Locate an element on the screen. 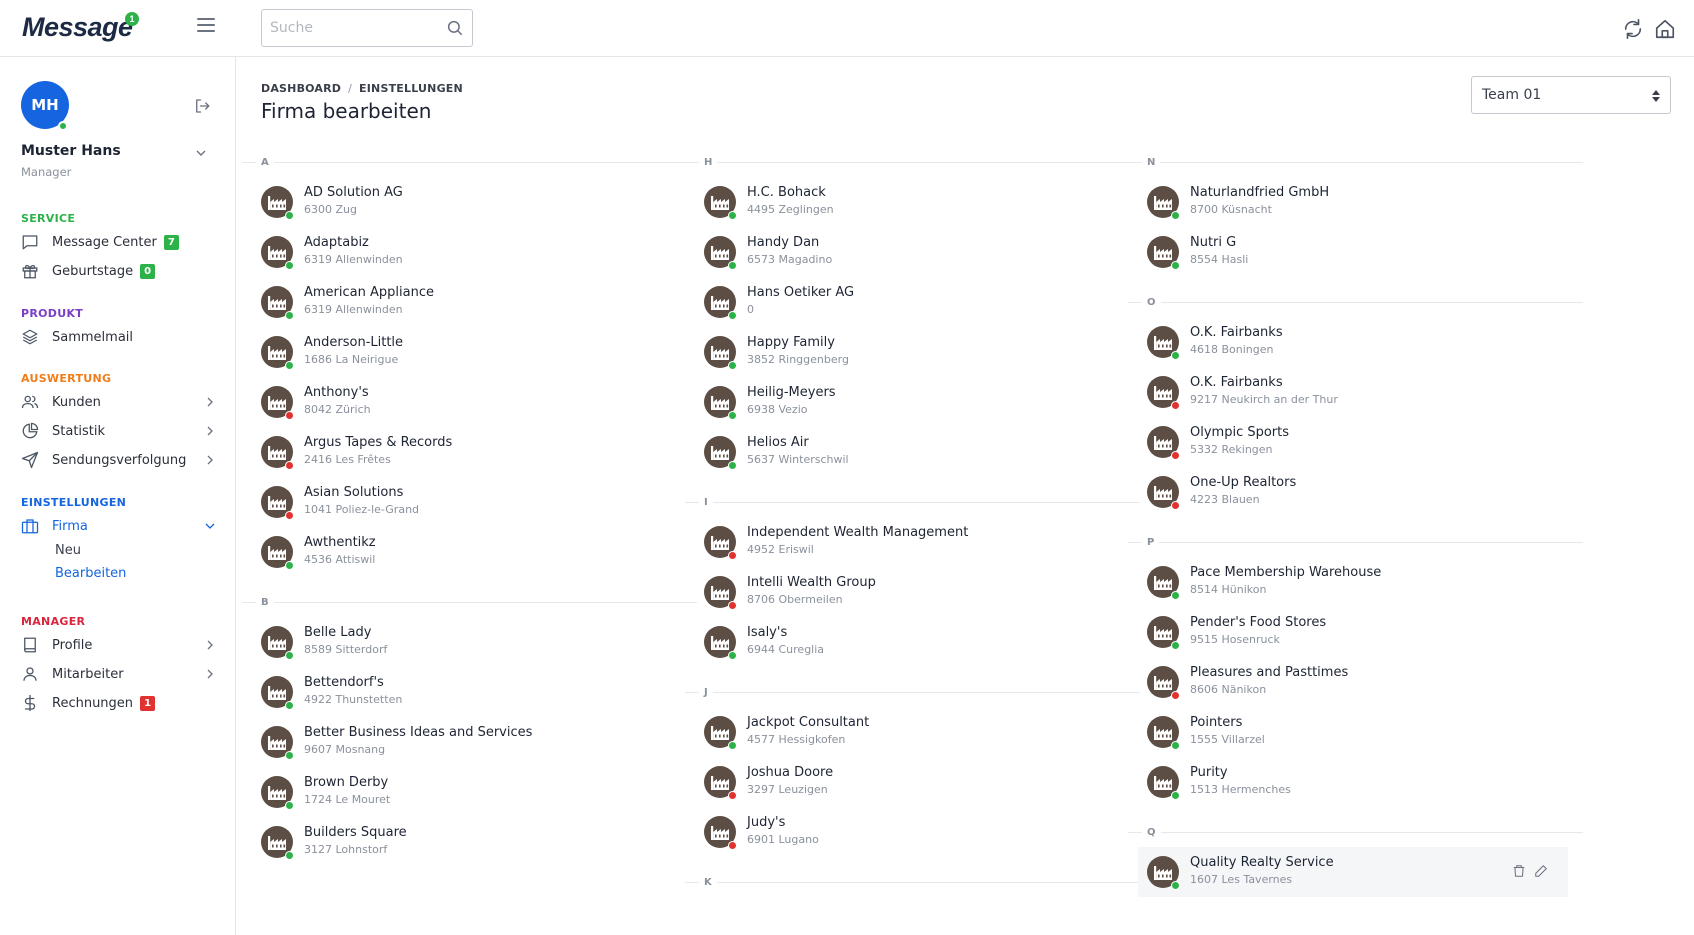 This screenshot has width=1694, height=935. refresh-icon is located at coordinates (1633, 29).